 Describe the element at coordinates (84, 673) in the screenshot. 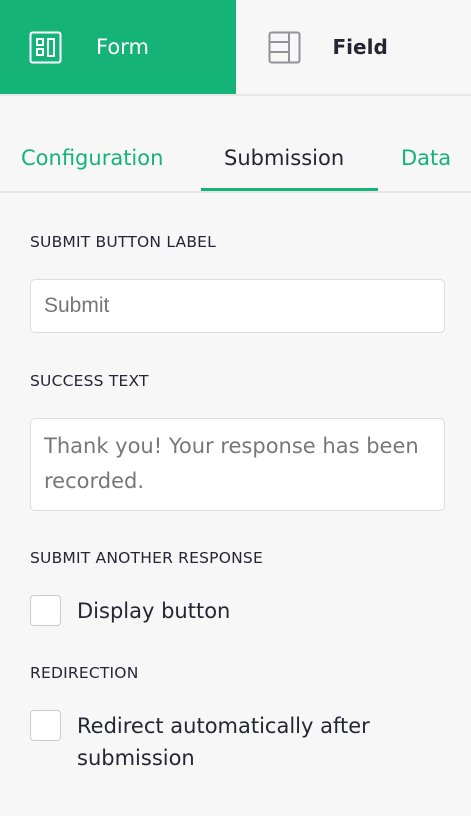

I see `redirection-heading: REDIRECTION` at that location.